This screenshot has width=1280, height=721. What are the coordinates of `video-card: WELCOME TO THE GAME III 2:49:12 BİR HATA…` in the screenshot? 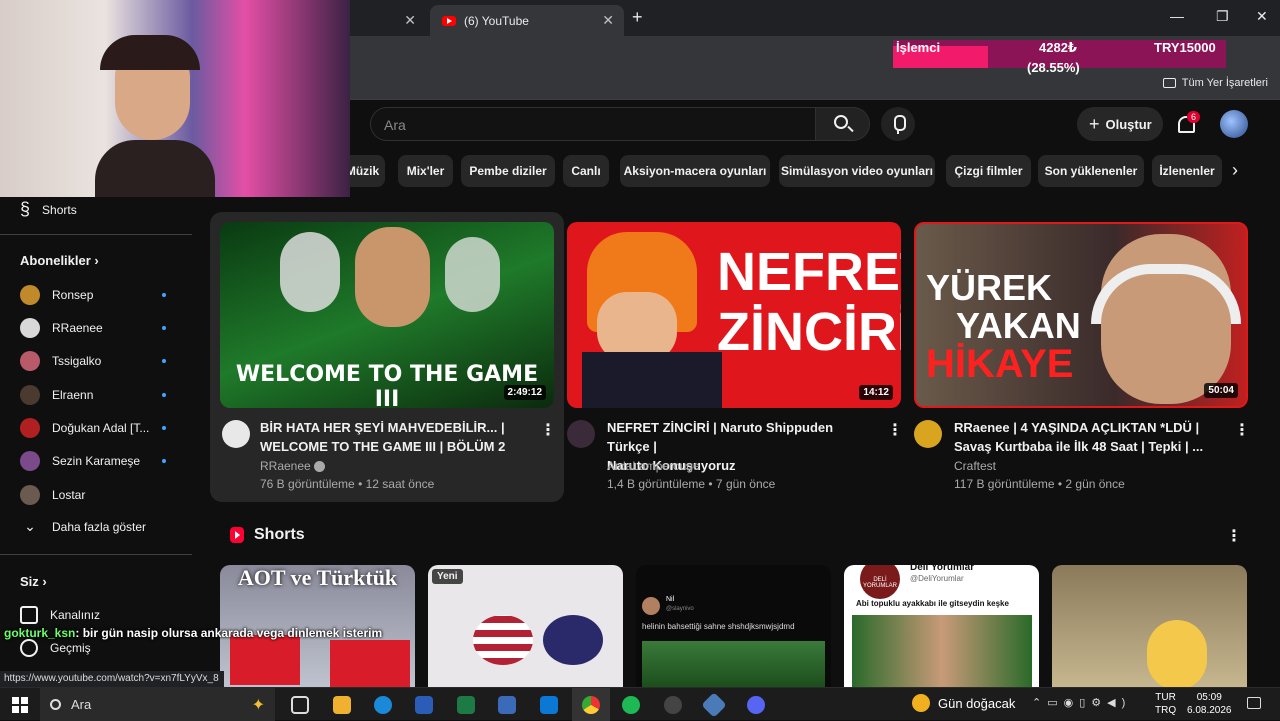 It's located at (387, 357).